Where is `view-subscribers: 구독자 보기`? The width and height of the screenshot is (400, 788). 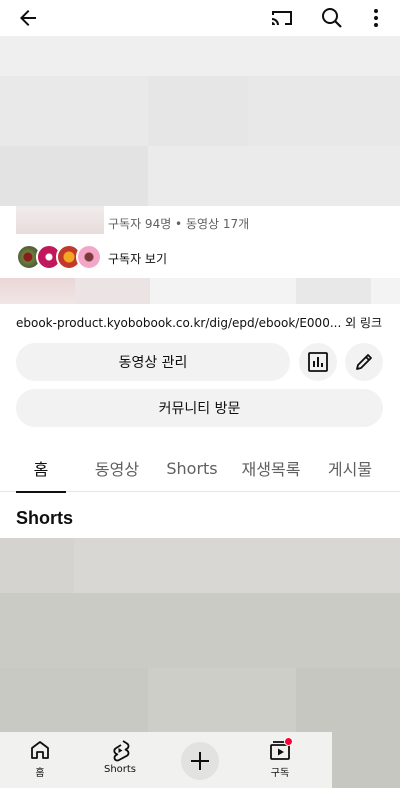 view-subscribers: 구독자 보기 is located at coordinates (206, 262).